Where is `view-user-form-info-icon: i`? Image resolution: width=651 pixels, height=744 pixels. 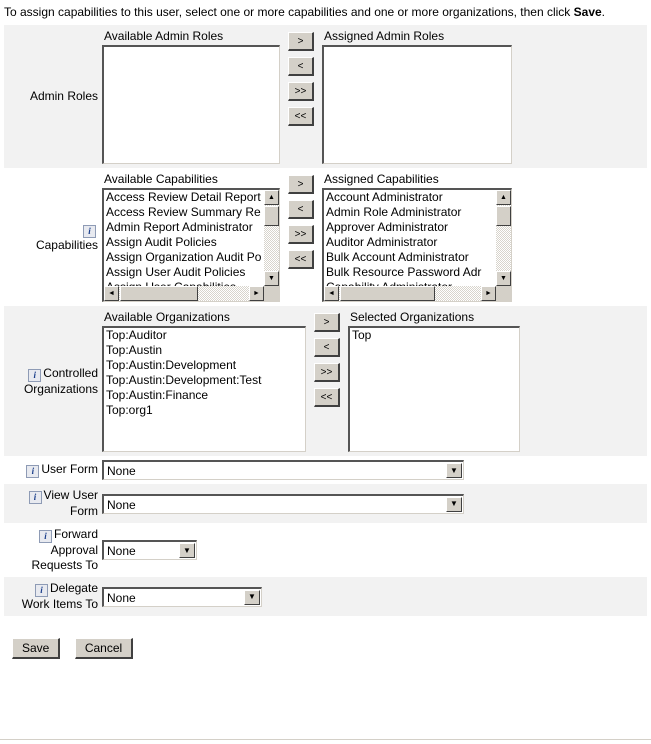
view-user-form-info-icon: i is located at coordinates (35, 497).